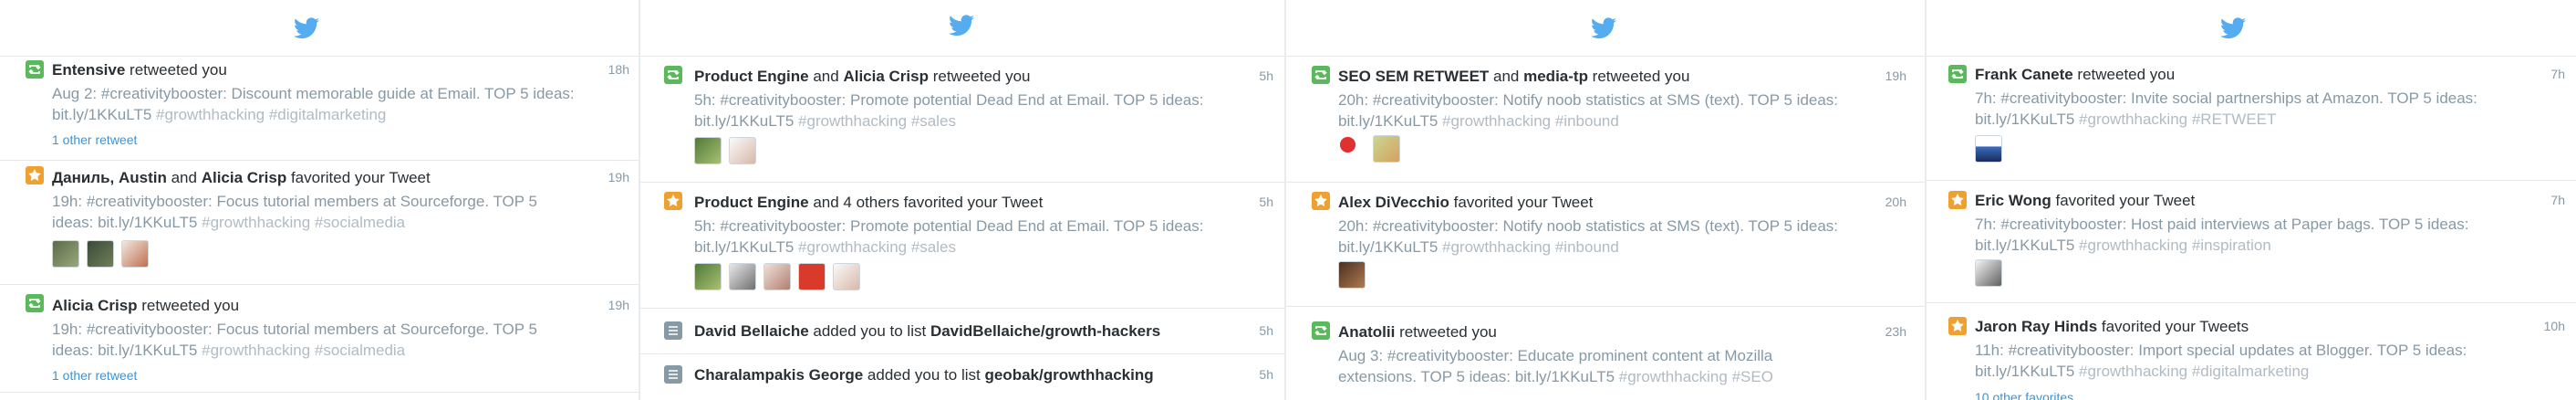 Image resolution: width=2576 pixels, height=400 pixels. I want to click on timestamp: 18h, so click(618, 69).